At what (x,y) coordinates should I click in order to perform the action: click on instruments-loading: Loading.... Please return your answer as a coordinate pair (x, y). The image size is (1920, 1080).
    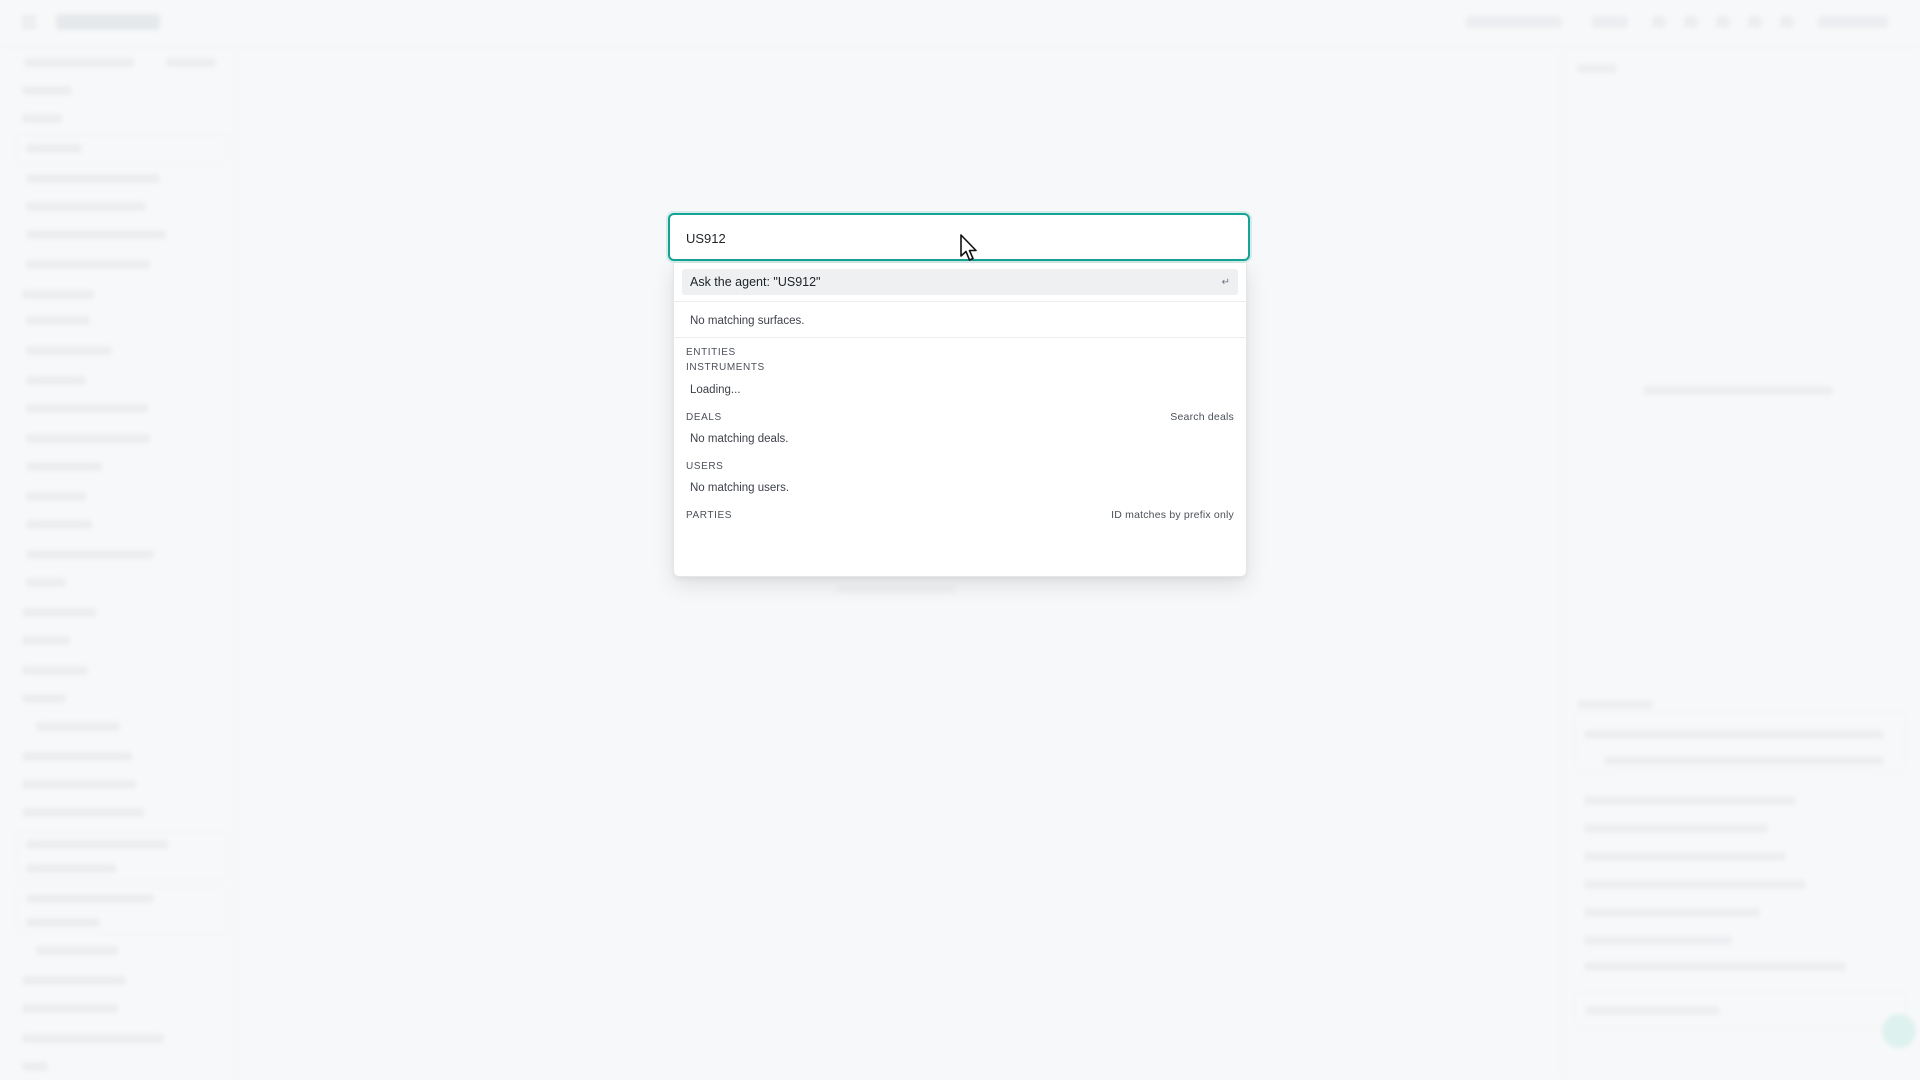
    Looking at the image, I should click on (715, 390).